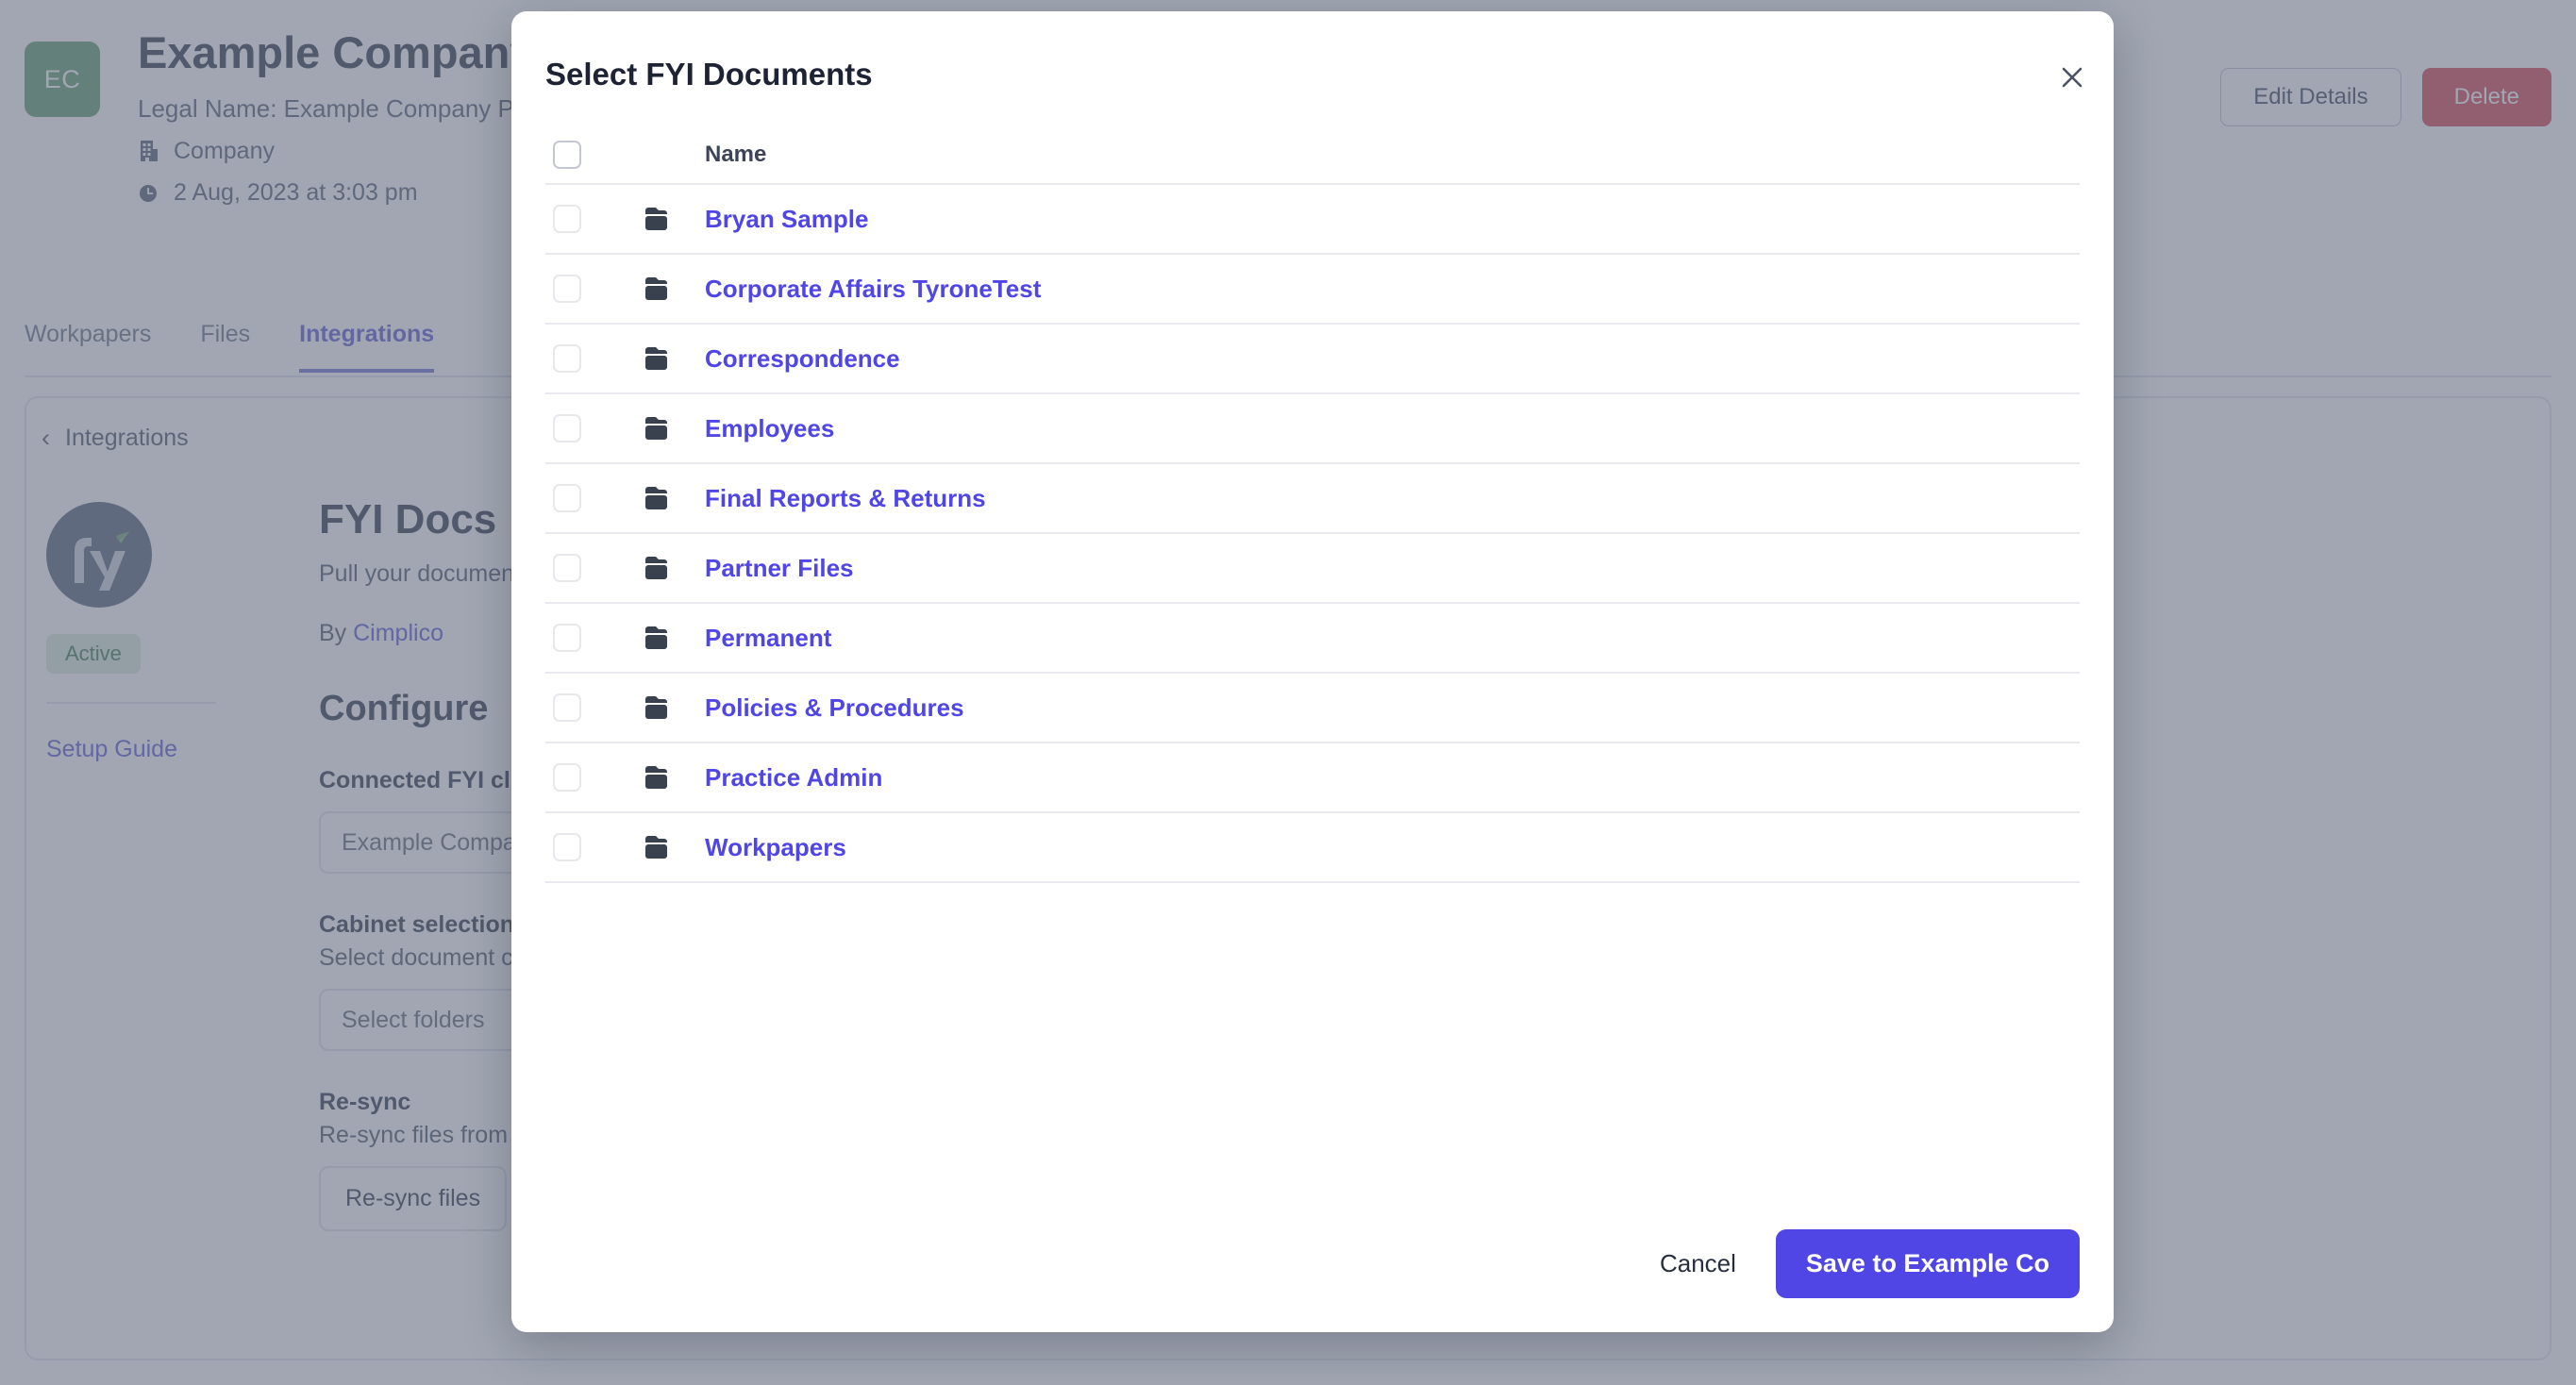 This screenshot has height=1385, width=2576. I want to click on table-row: Bryan Sample, so click(1312, 220).